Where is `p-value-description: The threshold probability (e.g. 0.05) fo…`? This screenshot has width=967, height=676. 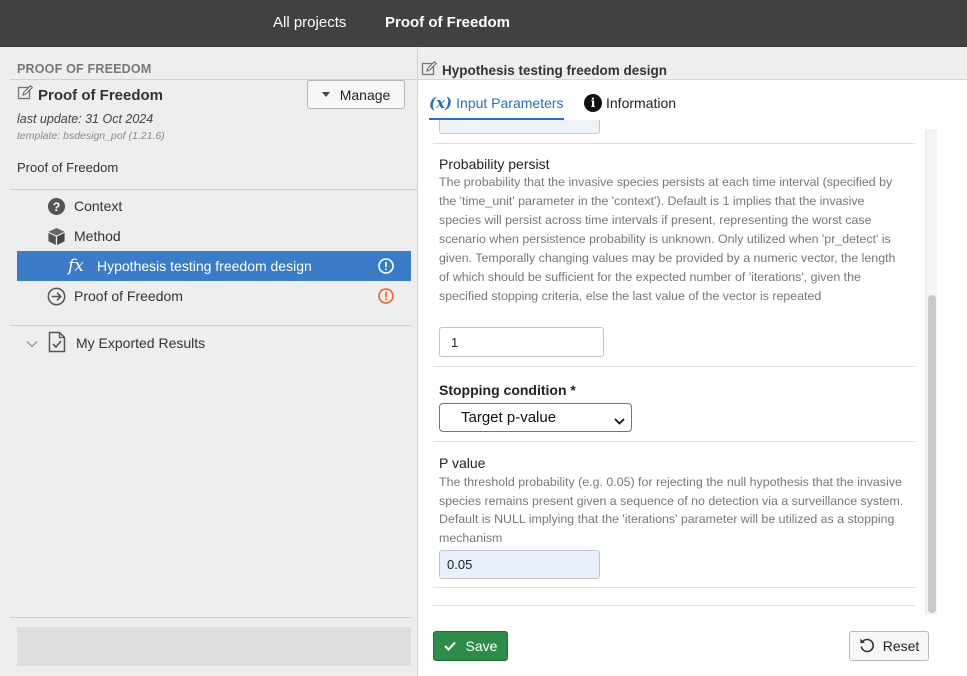 p-value-description: The threshold probability (e.g. 0.05) fo… is located at coordinates (671, 510).